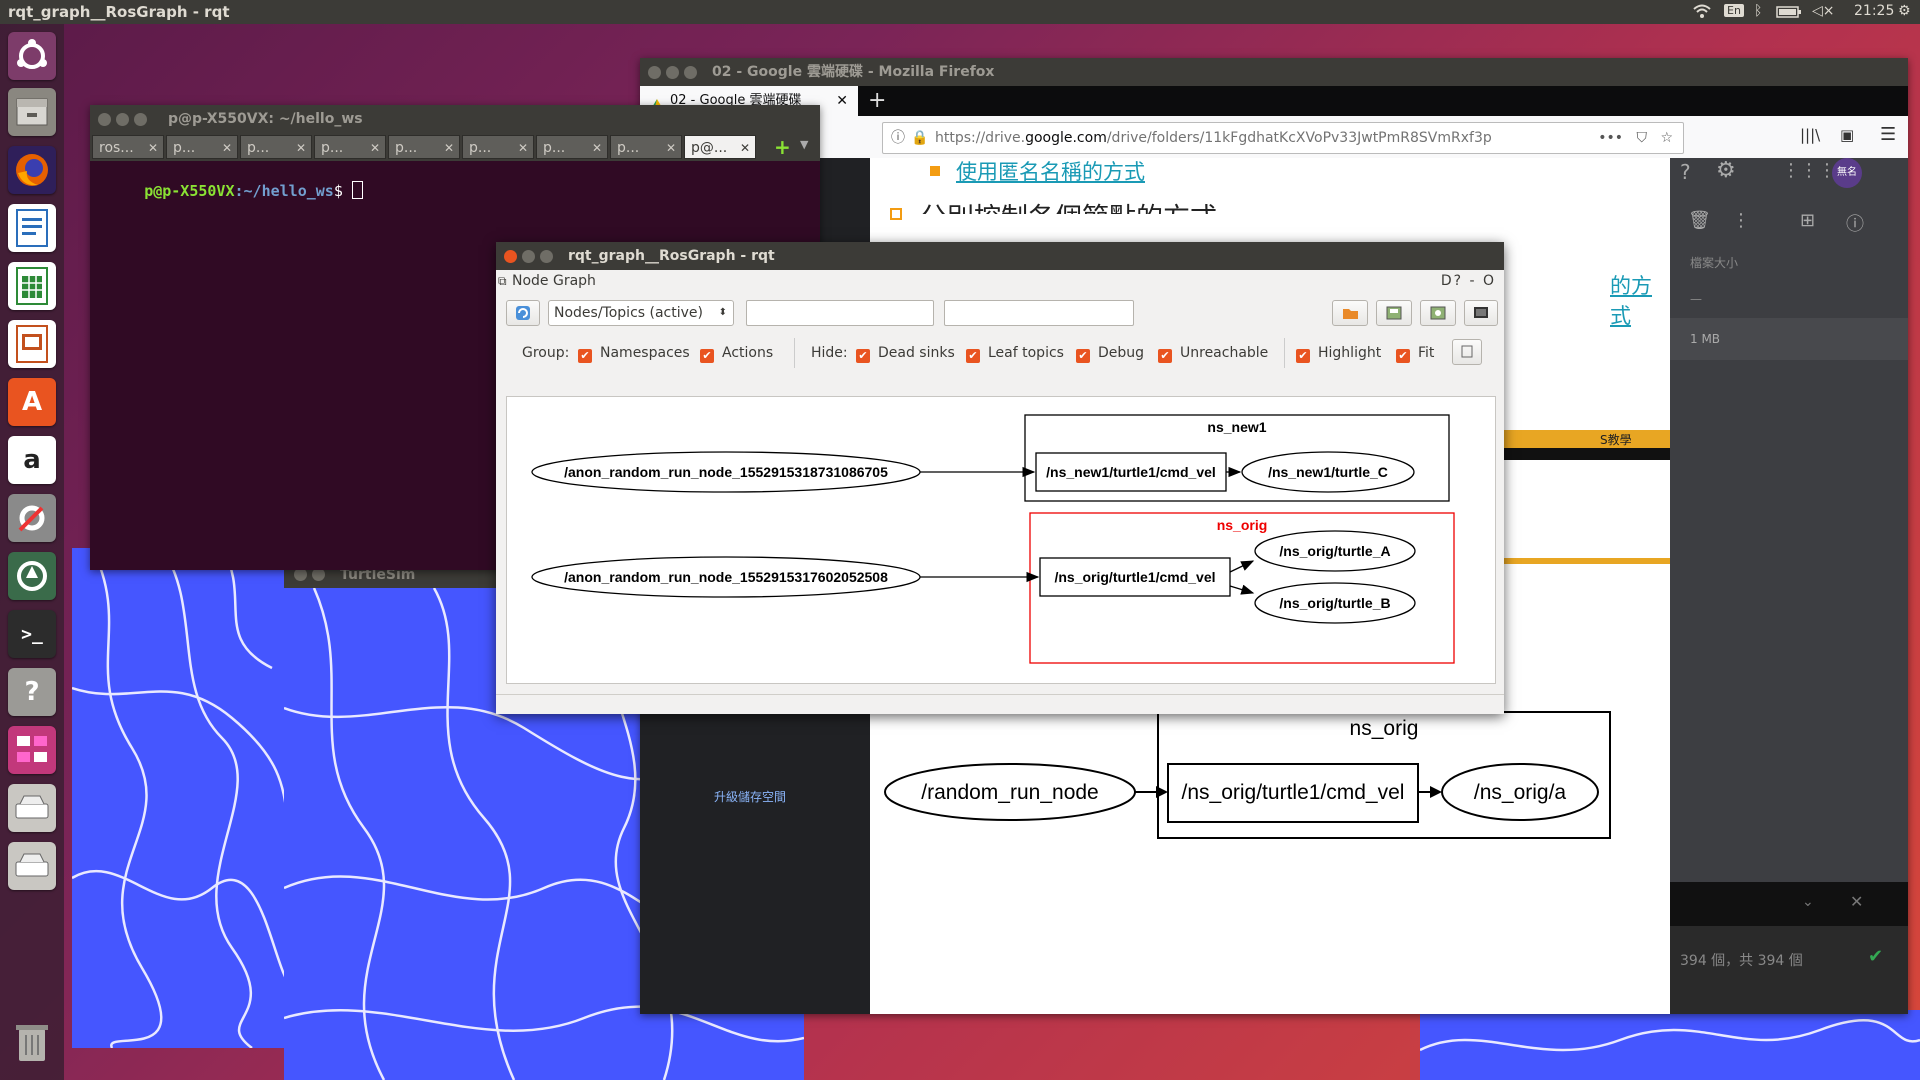  What do you see at coordinates (1438, 313) in the screenshot?
I see `save-svg-button` at bounding box center [1438, 313].